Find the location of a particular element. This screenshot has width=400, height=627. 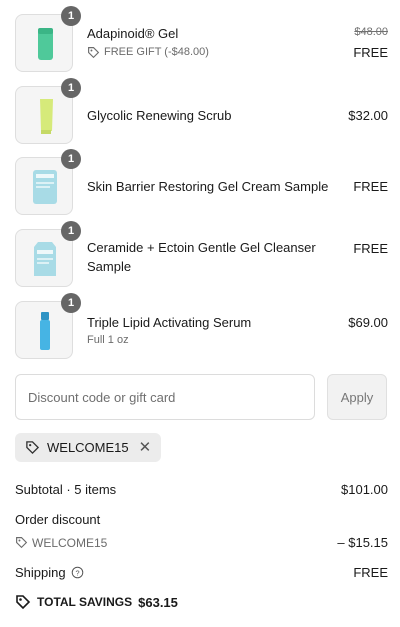

discount-detail-row: WELCOME15 – $15.15 is located at coordinates (201, 542).